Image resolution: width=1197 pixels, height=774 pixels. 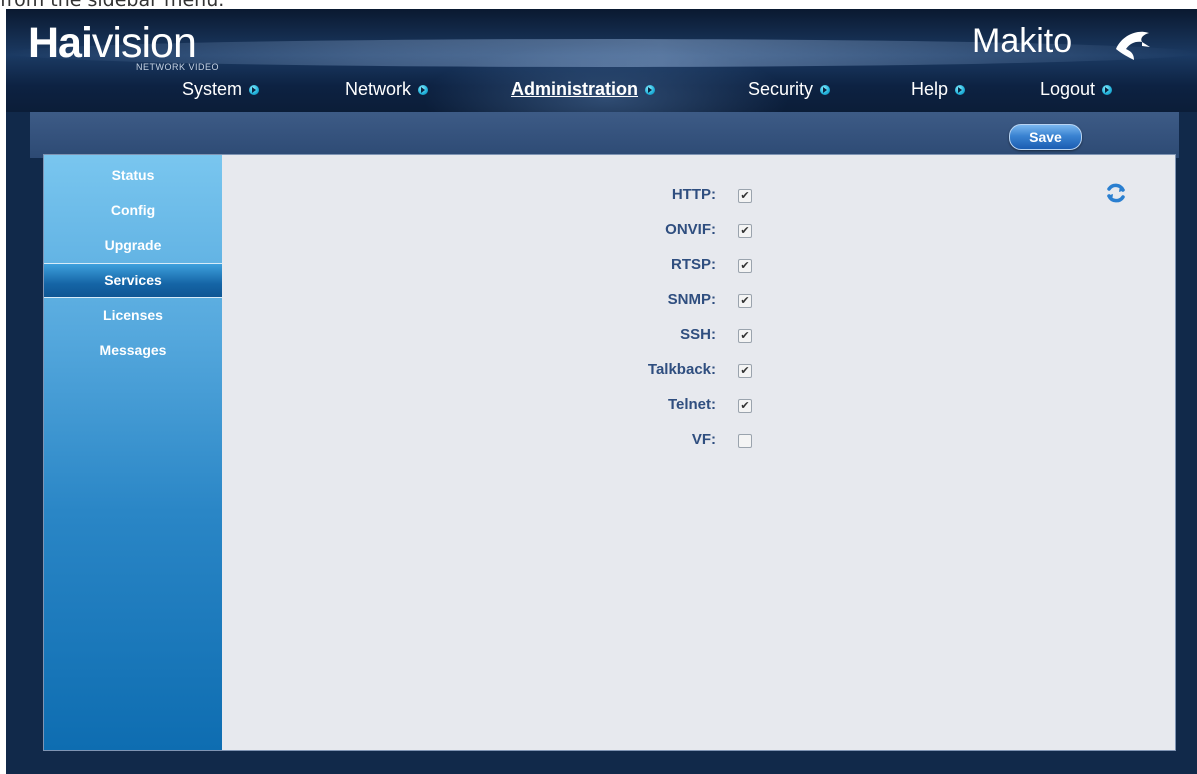 I want to click on service-row-snmp: SNMP: ✔, so click(x=698, y=300).